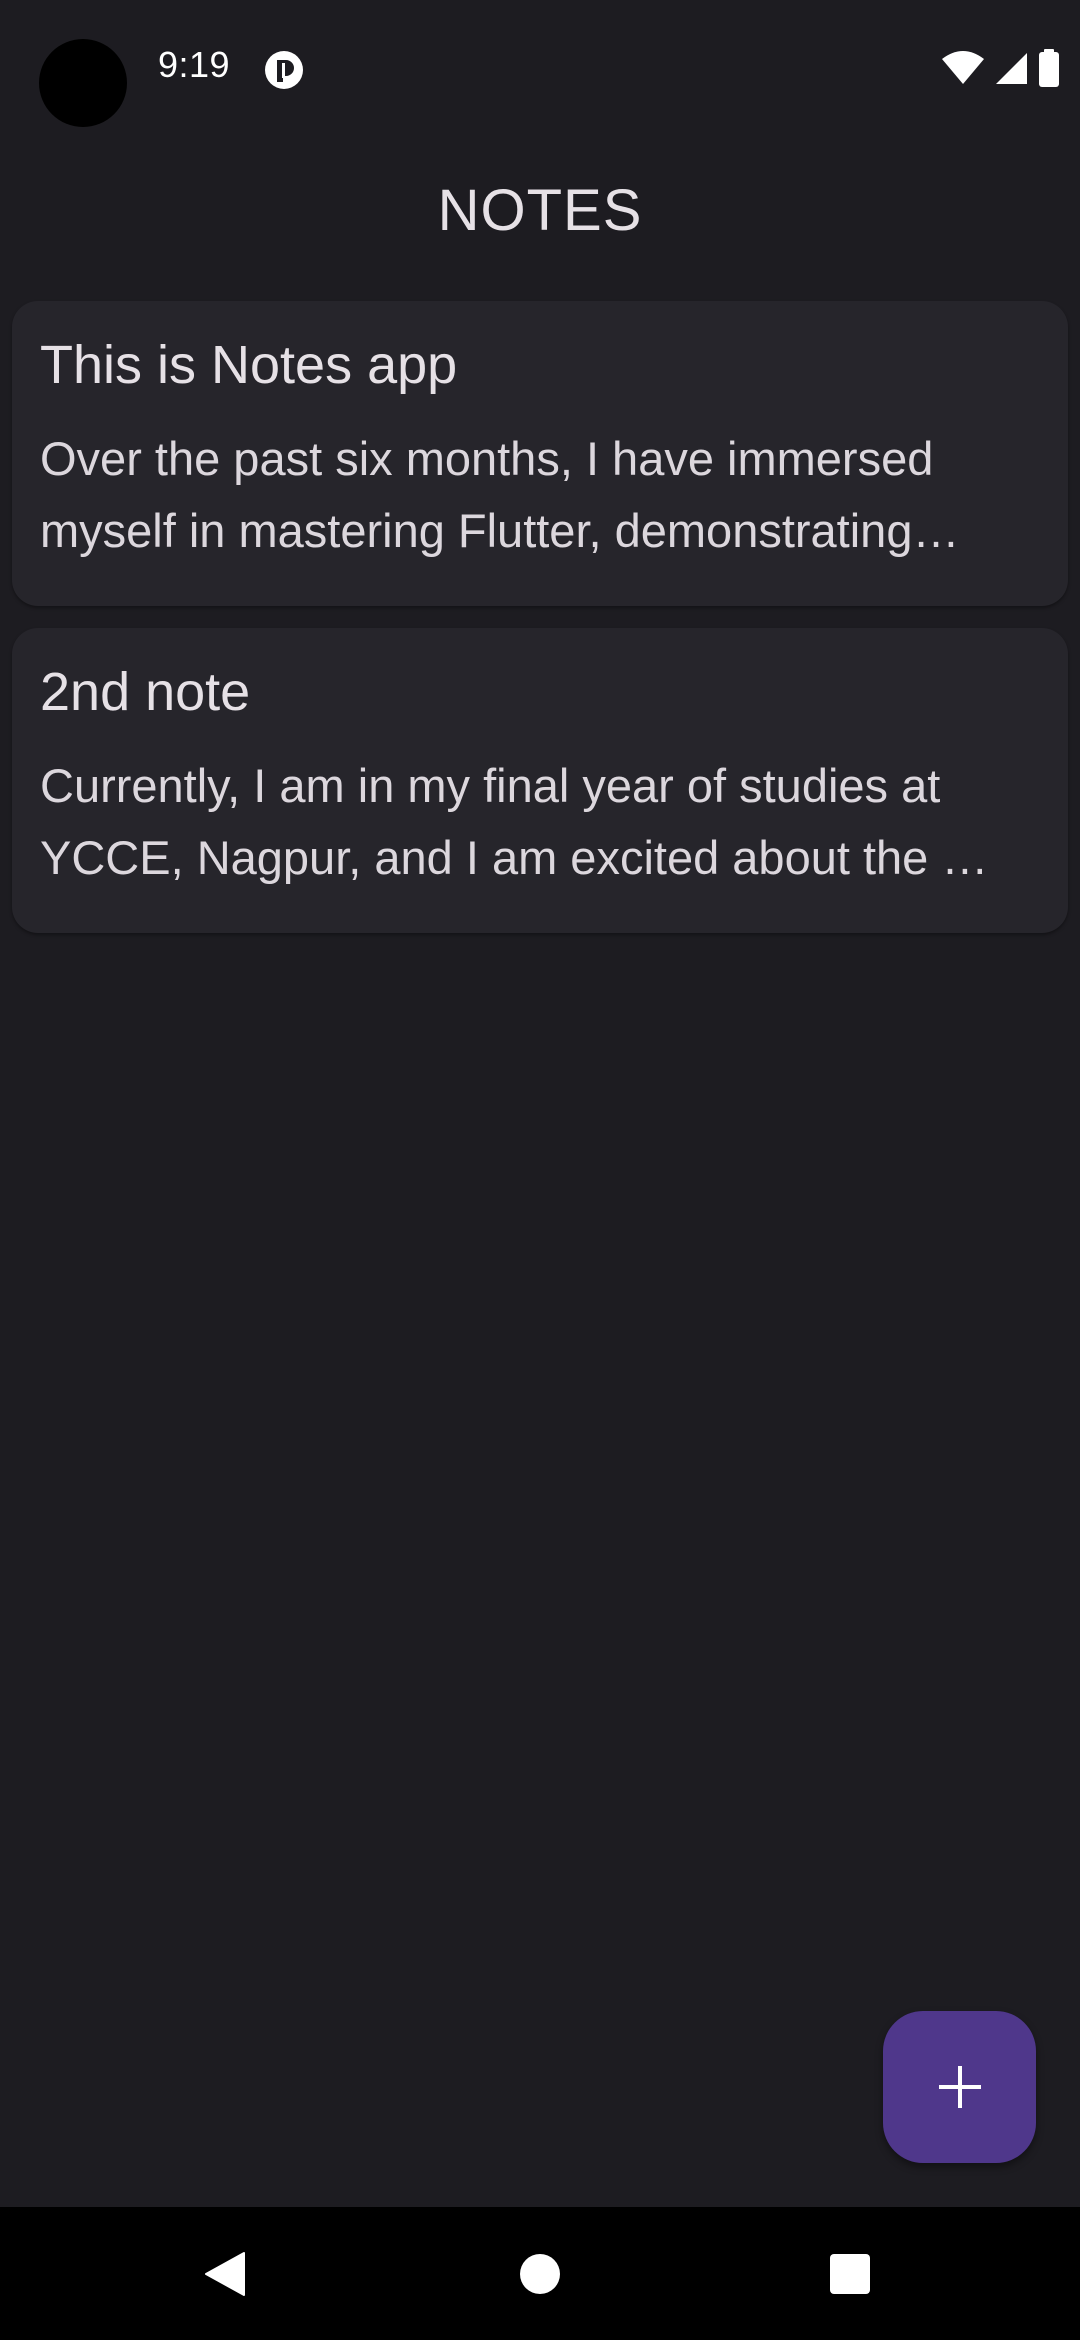  I want to click on note-title: This is Notes app, so click(249, 365).